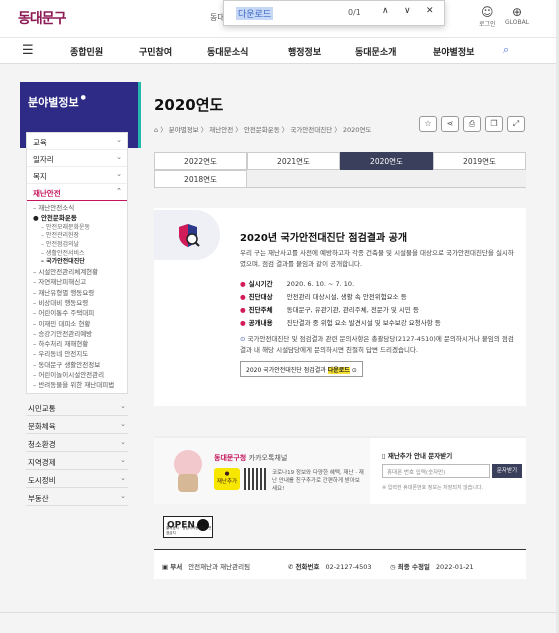  I want to click on side-group: 도시정비 ⌄, so click(77, 478).